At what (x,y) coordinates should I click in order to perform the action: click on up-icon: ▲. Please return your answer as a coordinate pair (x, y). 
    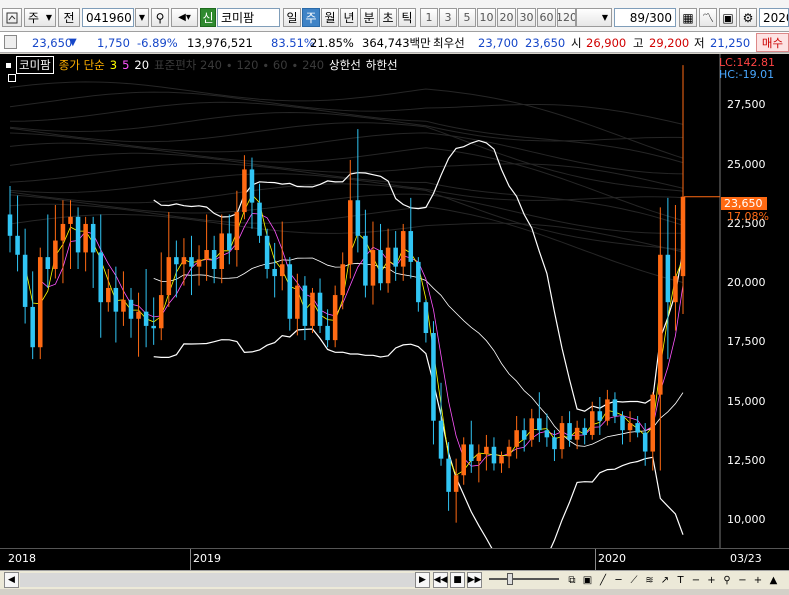
    Looking at the image, I should click on (774, 580).